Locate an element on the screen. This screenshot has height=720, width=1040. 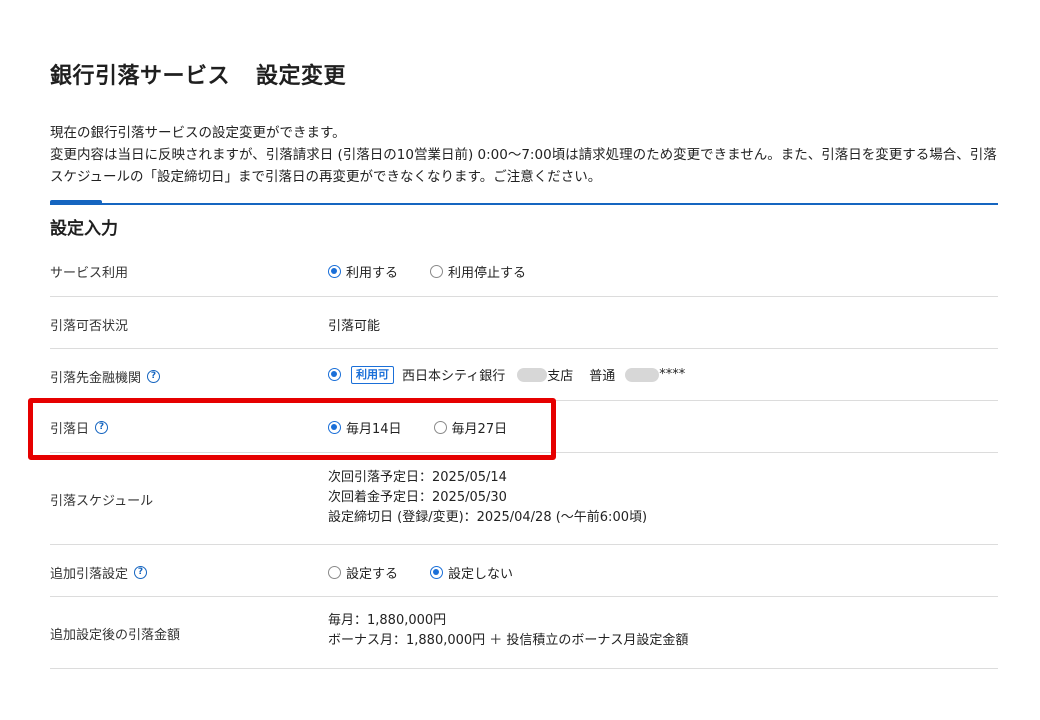
bank-label-text: 引落先金融機関 is located at coordinates (96, 378).